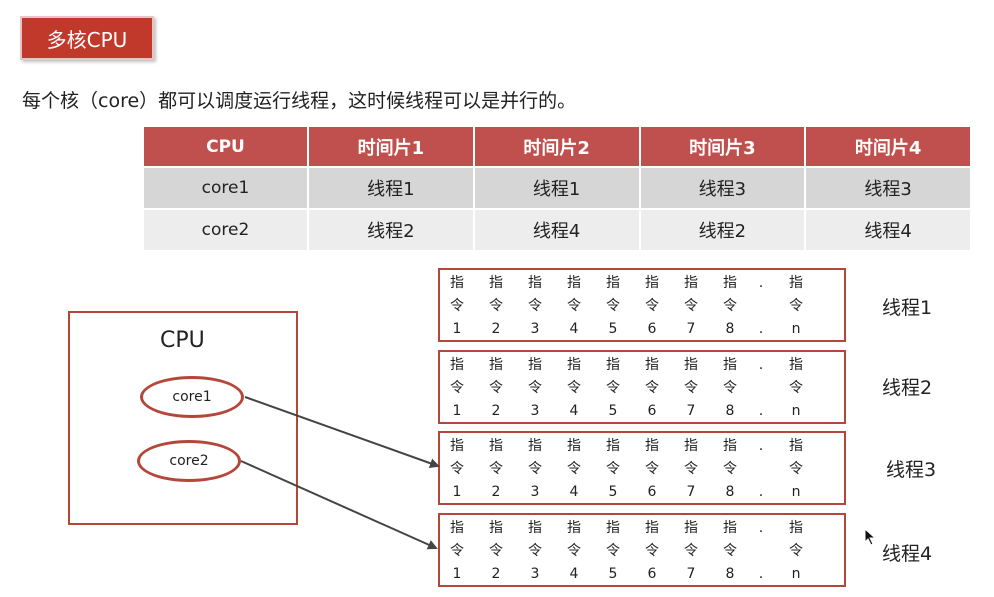 Image resolution: width=994 pixels, height=597 pixels. What do you see at coordinates (339, 505) in the screenshot?
I see `arrow-core2-to-thread4` at bounding box center [339, 505].